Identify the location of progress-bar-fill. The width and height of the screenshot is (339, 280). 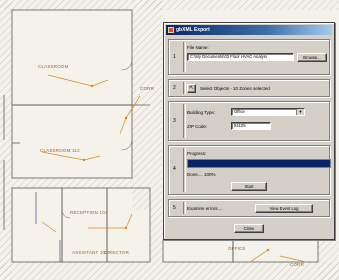
(259, 163).